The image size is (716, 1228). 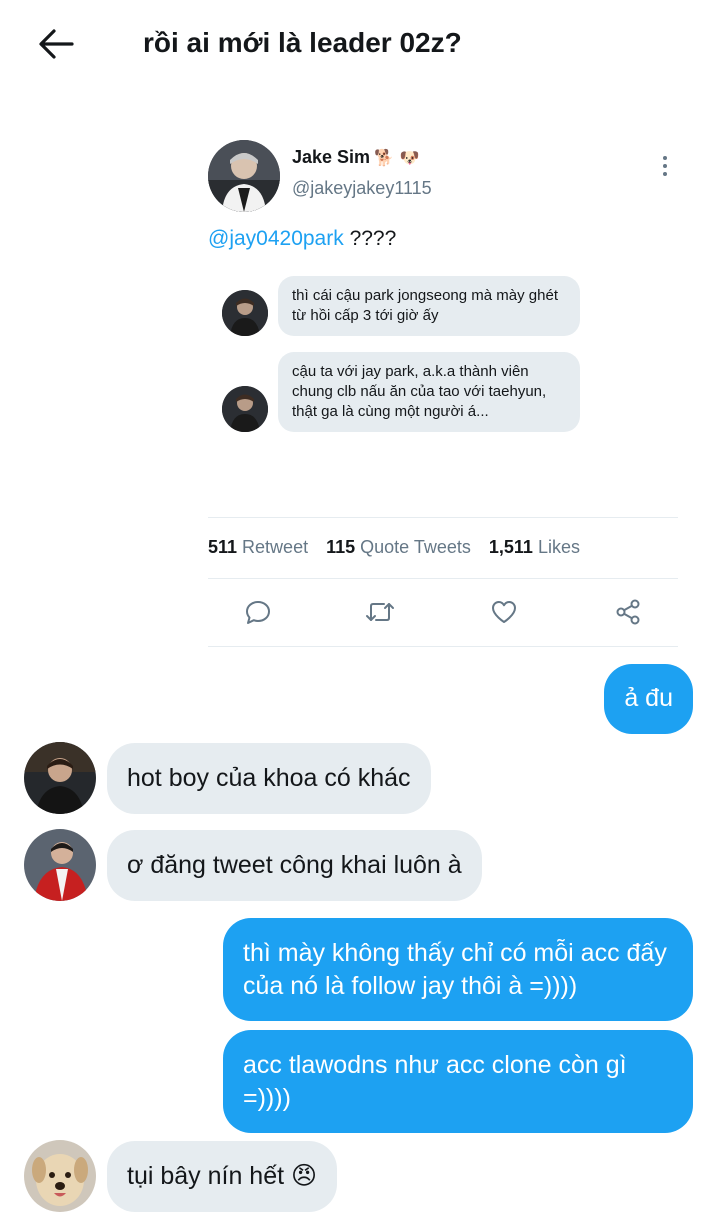 I want to click on back-button, so click(x=56, y=44).